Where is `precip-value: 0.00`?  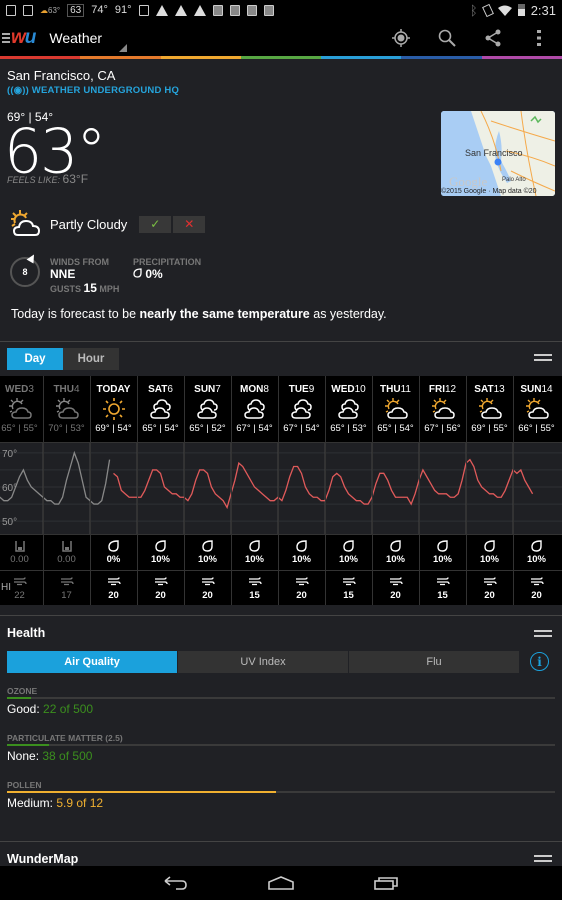
precip-value: 0.00 is located at coordinates (66, 559).